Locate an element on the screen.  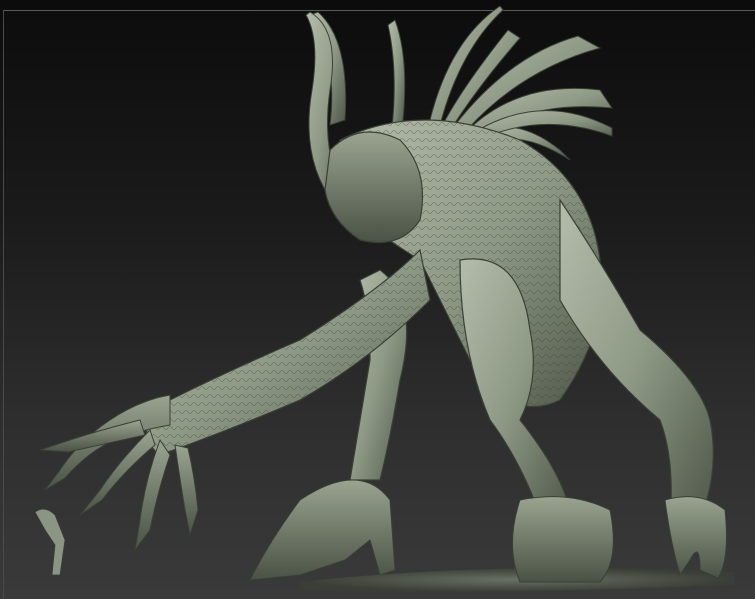
middle-foot is located at coordinates (563, 539).